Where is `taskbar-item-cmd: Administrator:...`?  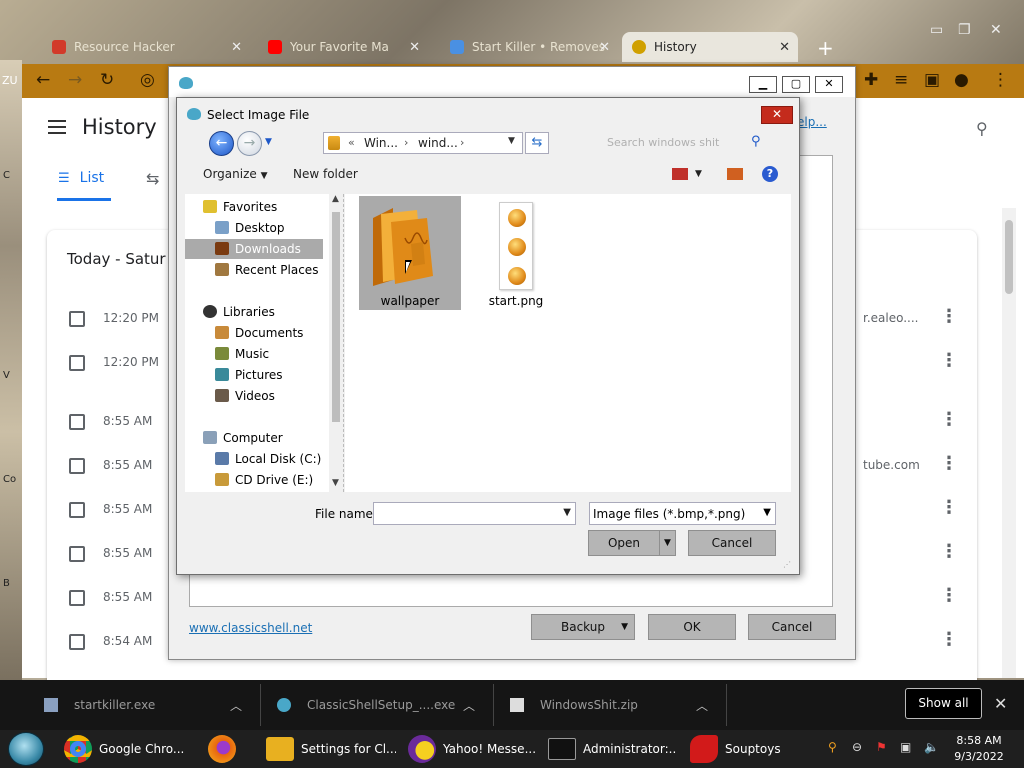
taskbar-item-cmd: Administrator:... is located at coordinates (612, 749).